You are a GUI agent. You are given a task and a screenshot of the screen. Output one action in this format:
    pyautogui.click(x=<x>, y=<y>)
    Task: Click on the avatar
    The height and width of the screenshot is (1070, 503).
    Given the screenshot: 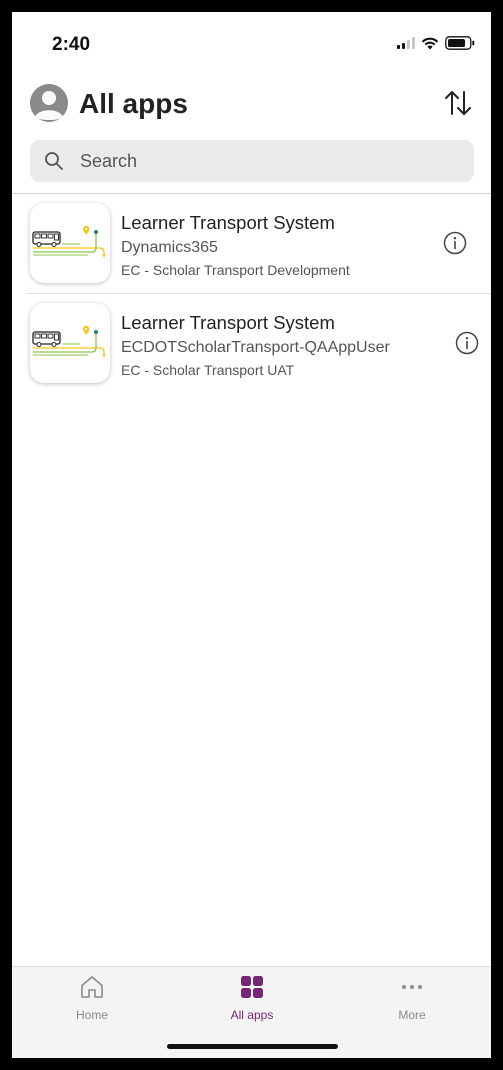 What is the action you would take?
    pyautogui.click(x=49, y=103)
    